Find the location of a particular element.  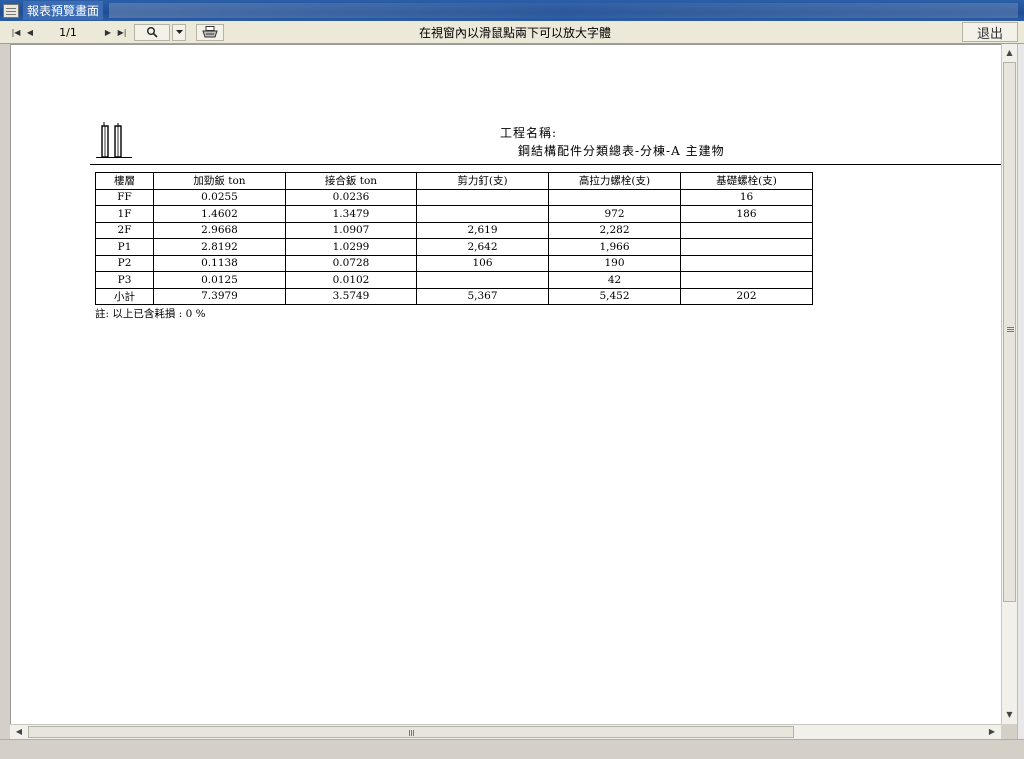

table-cell: 2F is located at coordinates (124, 230).